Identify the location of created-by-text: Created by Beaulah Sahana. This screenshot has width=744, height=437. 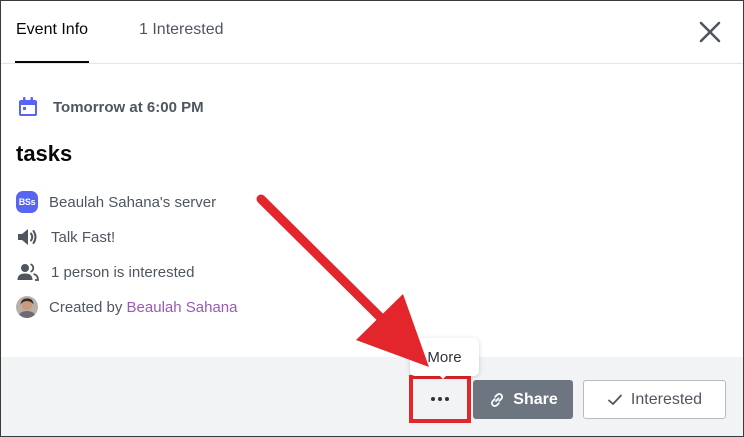
(143, 307).